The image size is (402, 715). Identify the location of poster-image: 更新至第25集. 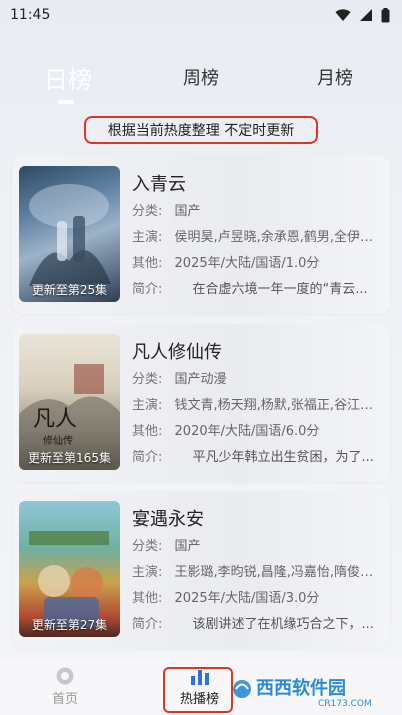
(69, 234).